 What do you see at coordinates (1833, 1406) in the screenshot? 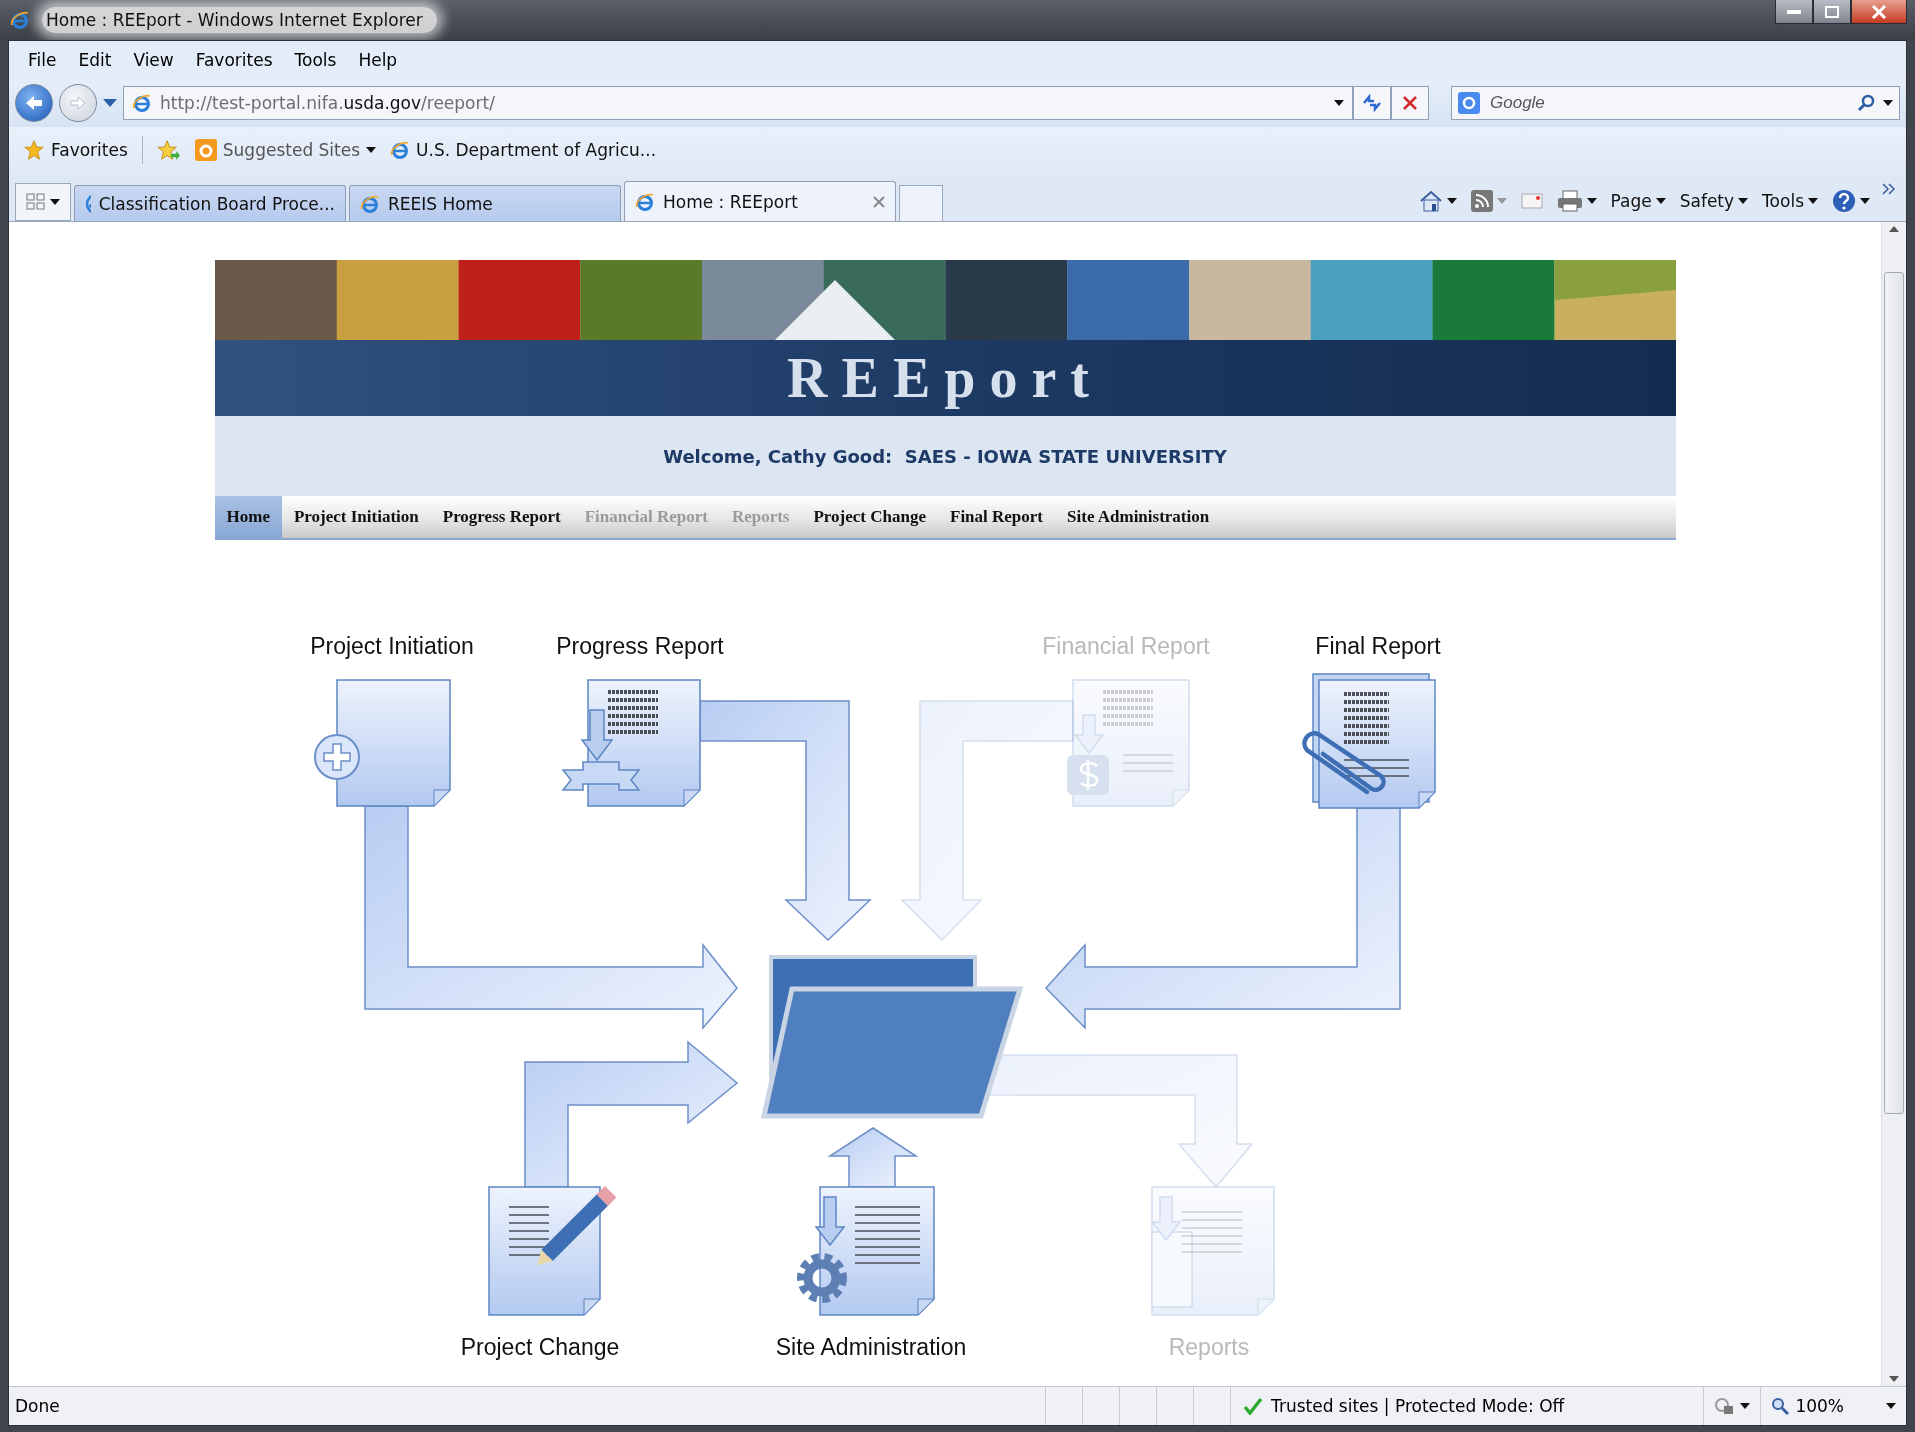
I see `zoom-button: 100%` at bounding box center [1833, 1406].